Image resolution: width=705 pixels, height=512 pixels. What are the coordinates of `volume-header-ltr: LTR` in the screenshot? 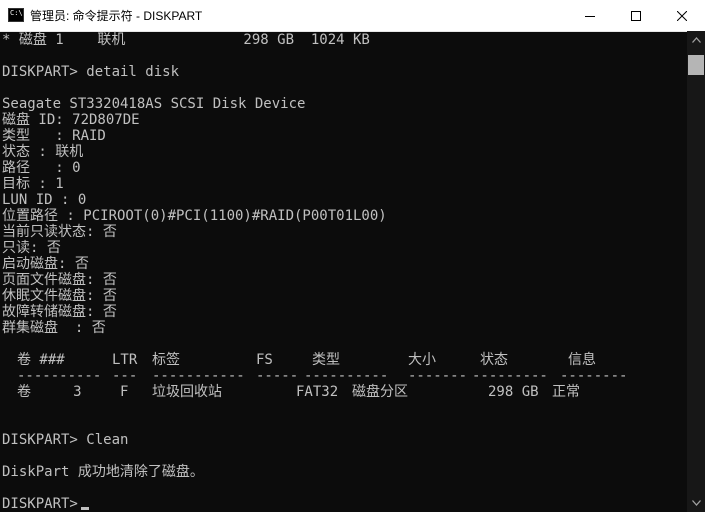 It's located at (125, 360).